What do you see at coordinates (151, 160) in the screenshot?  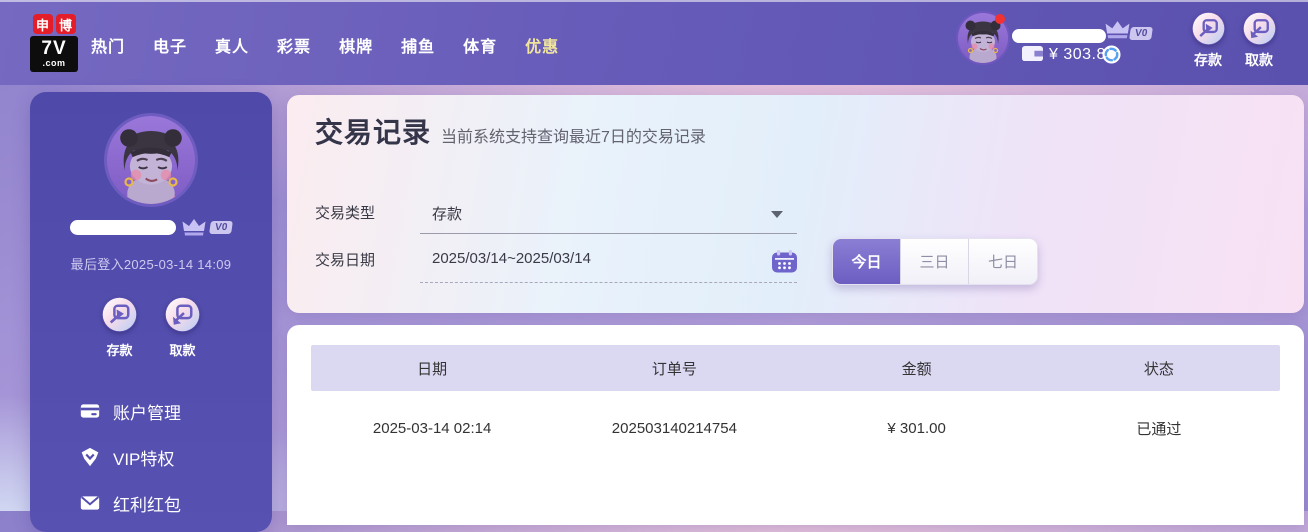 I see `profile-avatar` at bounding box center [151, 160].